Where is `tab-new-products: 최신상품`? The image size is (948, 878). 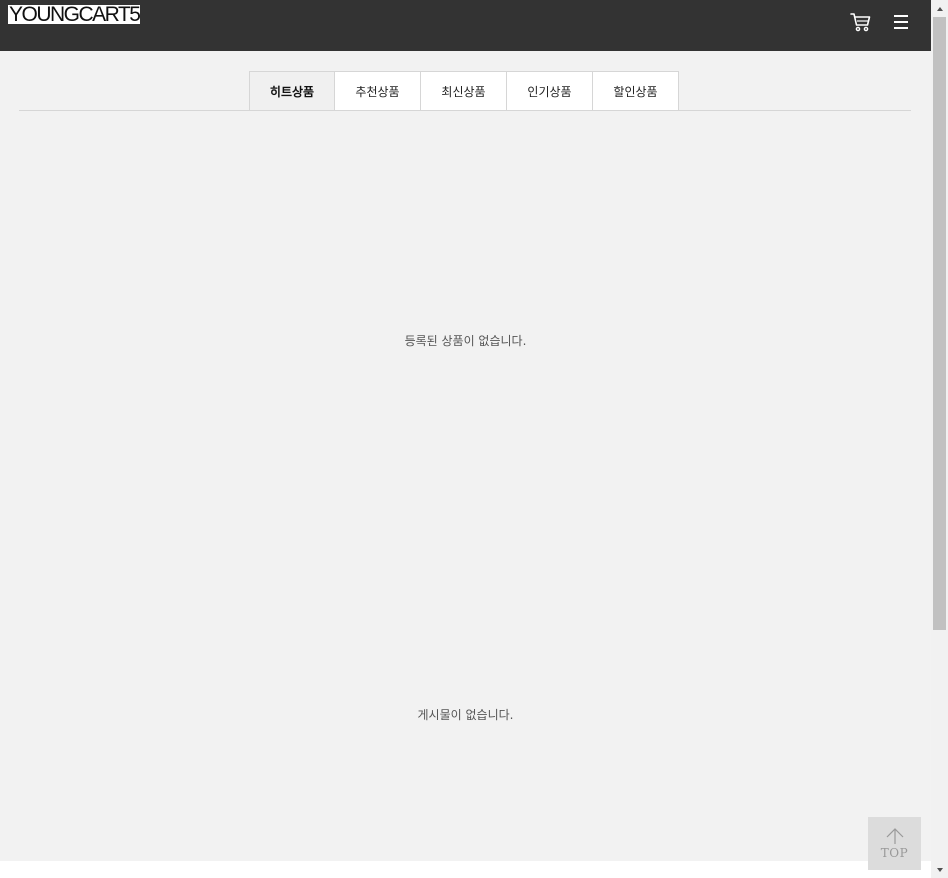 tab-new-products: 최신상품 is located at coordinates (464, 91).